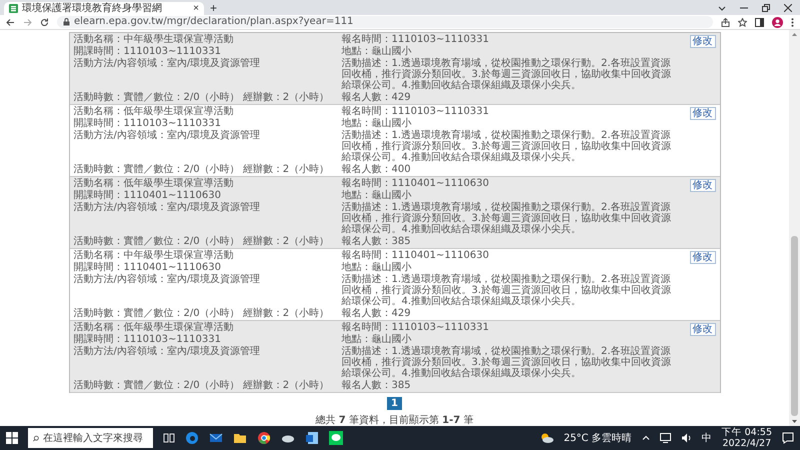  What do you see at coordinates (377, 169) in the screenshot?
I see `enrollment-count: 報名人數：400` at bounding box center [377, 169].